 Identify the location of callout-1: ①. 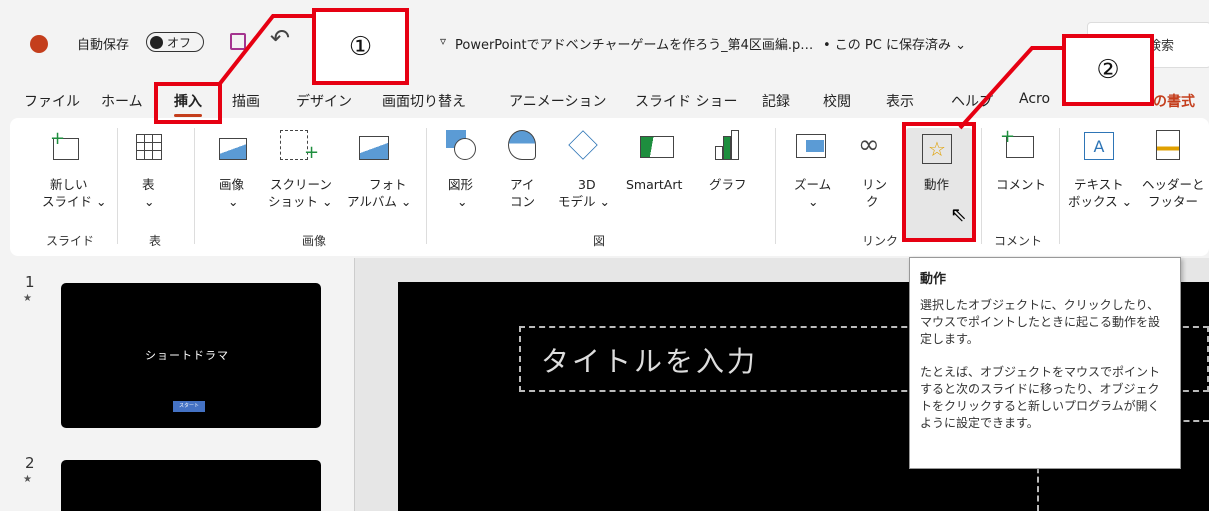
(360, 46).